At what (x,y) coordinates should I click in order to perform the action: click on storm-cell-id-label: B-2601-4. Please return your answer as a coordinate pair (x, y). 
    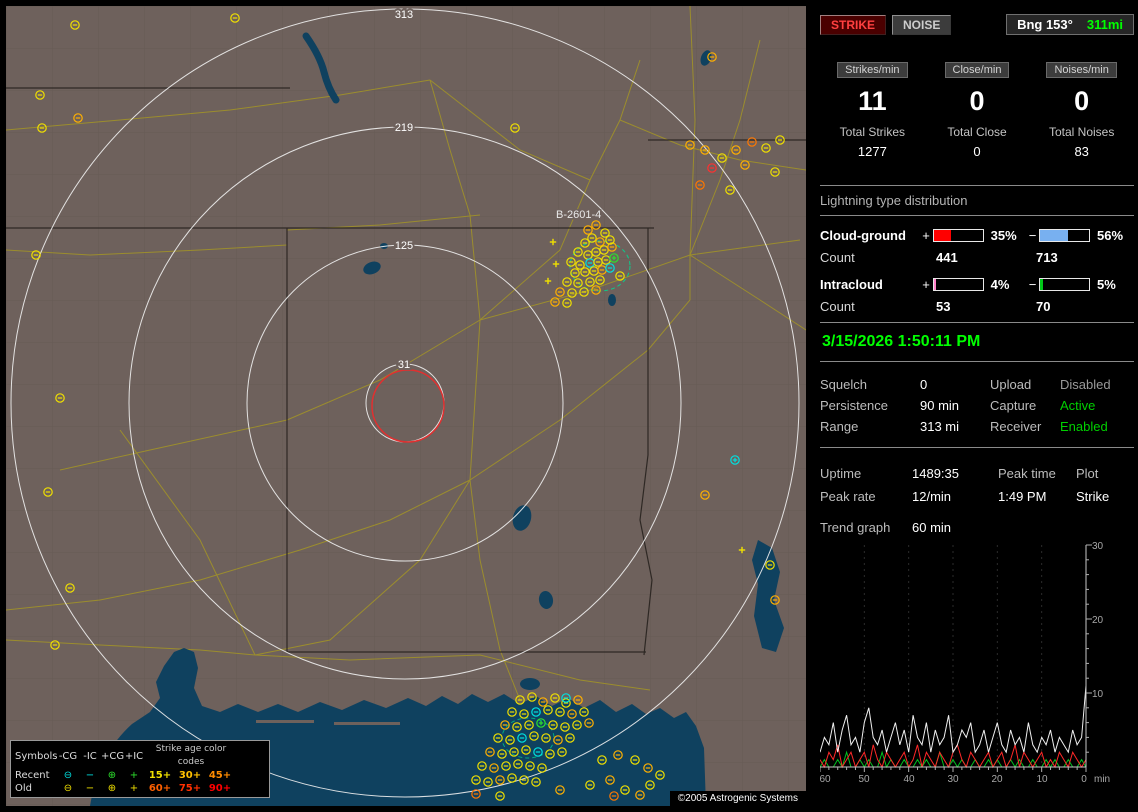
    Looking at the image, I should click on (578, 215).